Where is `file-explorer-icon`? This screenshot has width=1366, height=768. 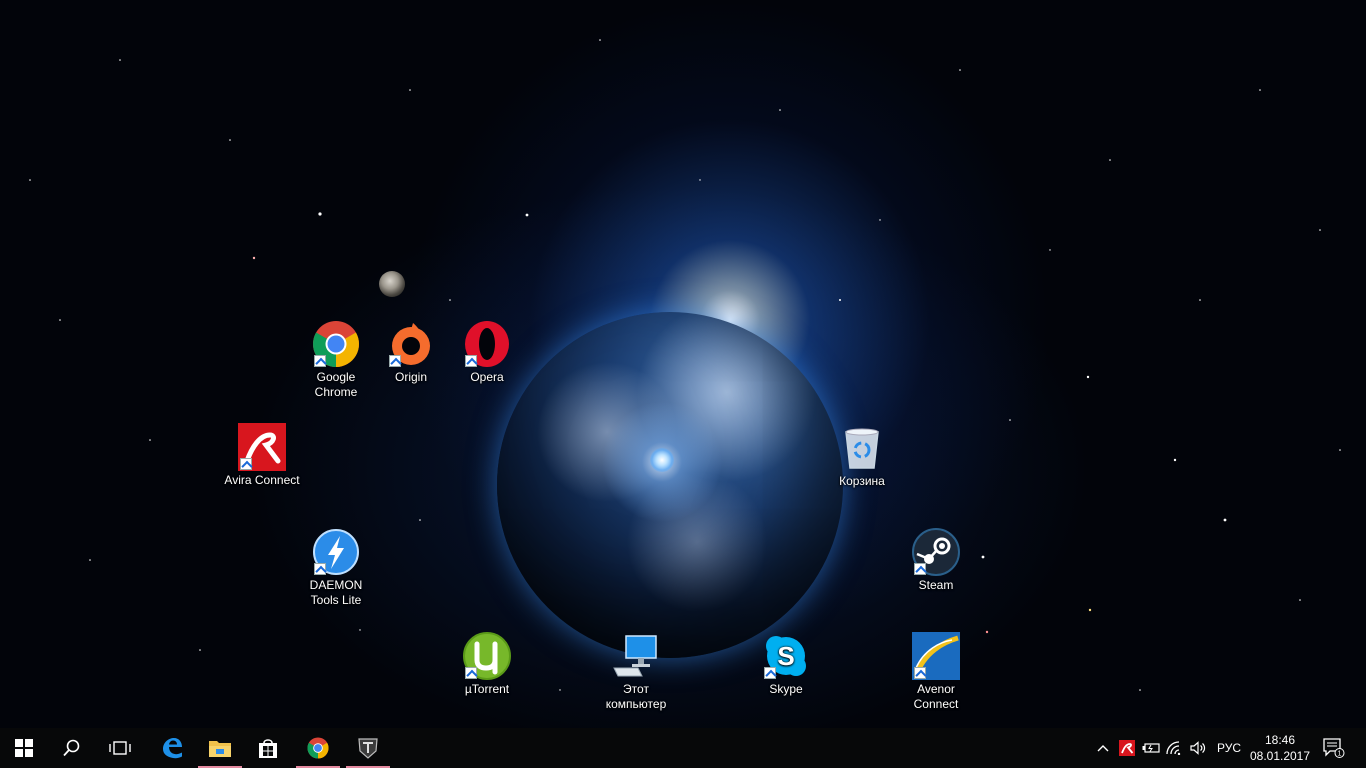
file-explorer-icon is located at coordinates (220, 749).